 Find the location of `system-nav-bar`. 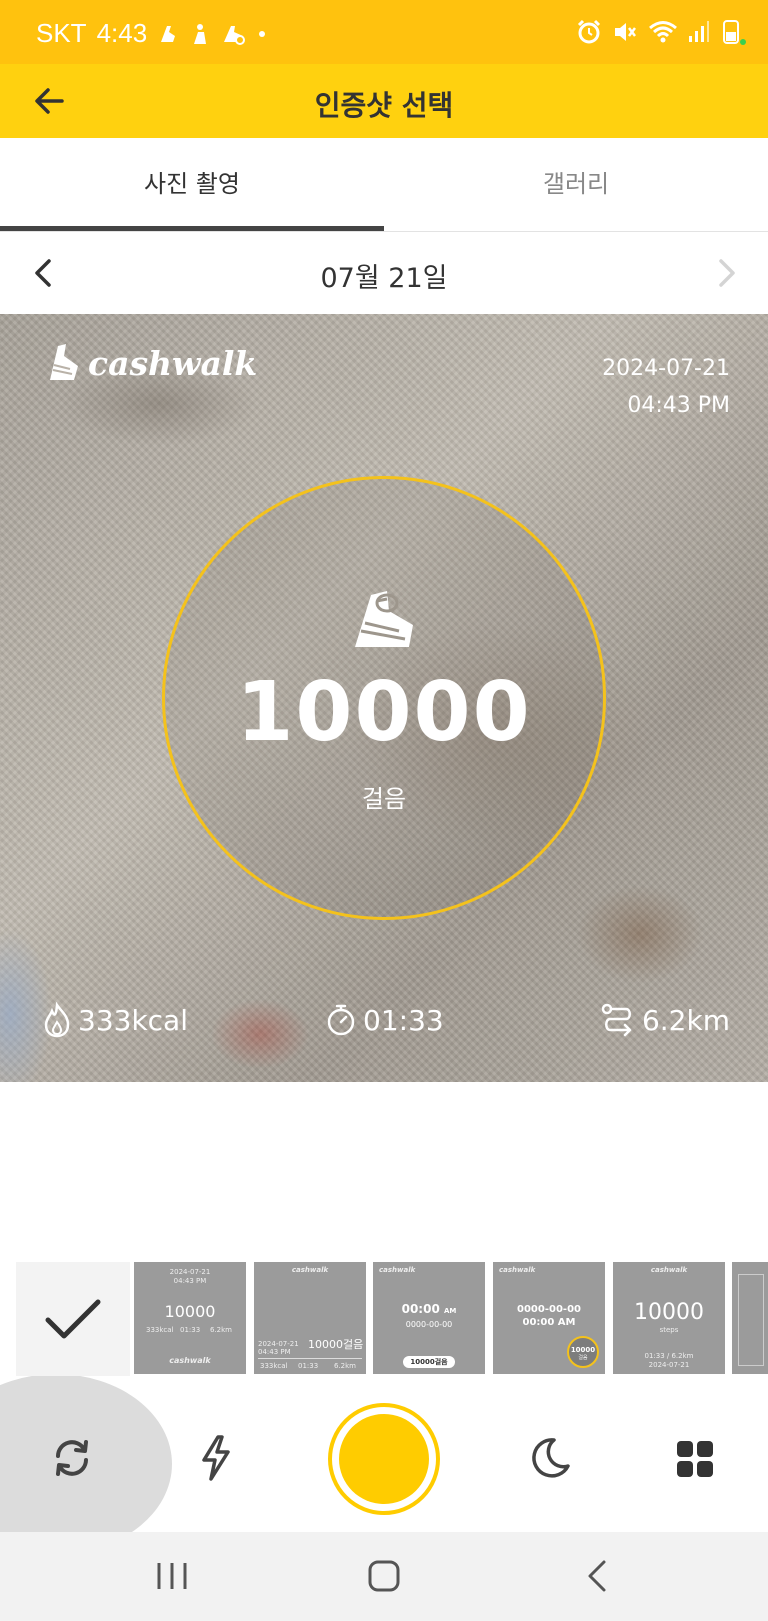

system-nav-bar is located at coordinates (384, 1576).